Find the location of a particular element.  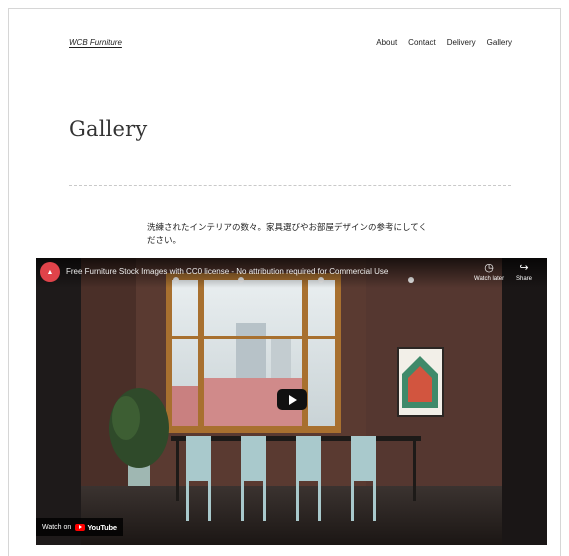

share-icon: ↪ is located at coordinates (524, 268).